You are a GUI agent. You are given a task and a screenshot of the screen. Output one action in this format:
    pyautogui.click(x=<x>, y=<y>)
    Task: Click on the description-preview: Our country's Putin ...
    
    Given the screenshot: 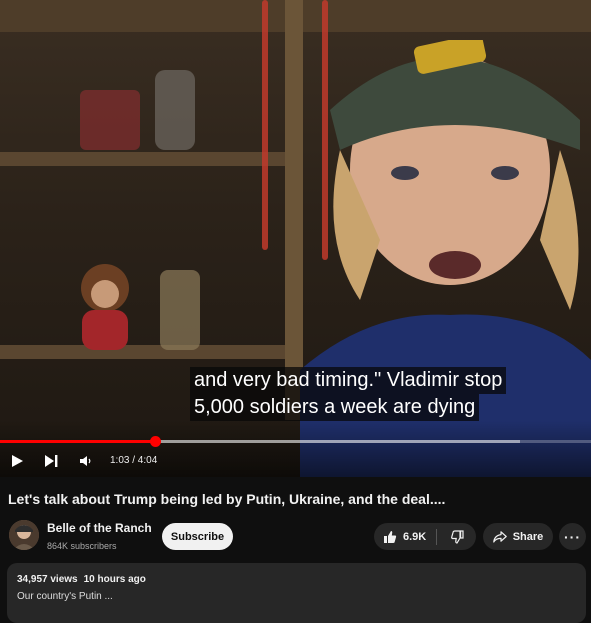 What is the action you would take?
    pyautogui.click(x=65, y=596)
    